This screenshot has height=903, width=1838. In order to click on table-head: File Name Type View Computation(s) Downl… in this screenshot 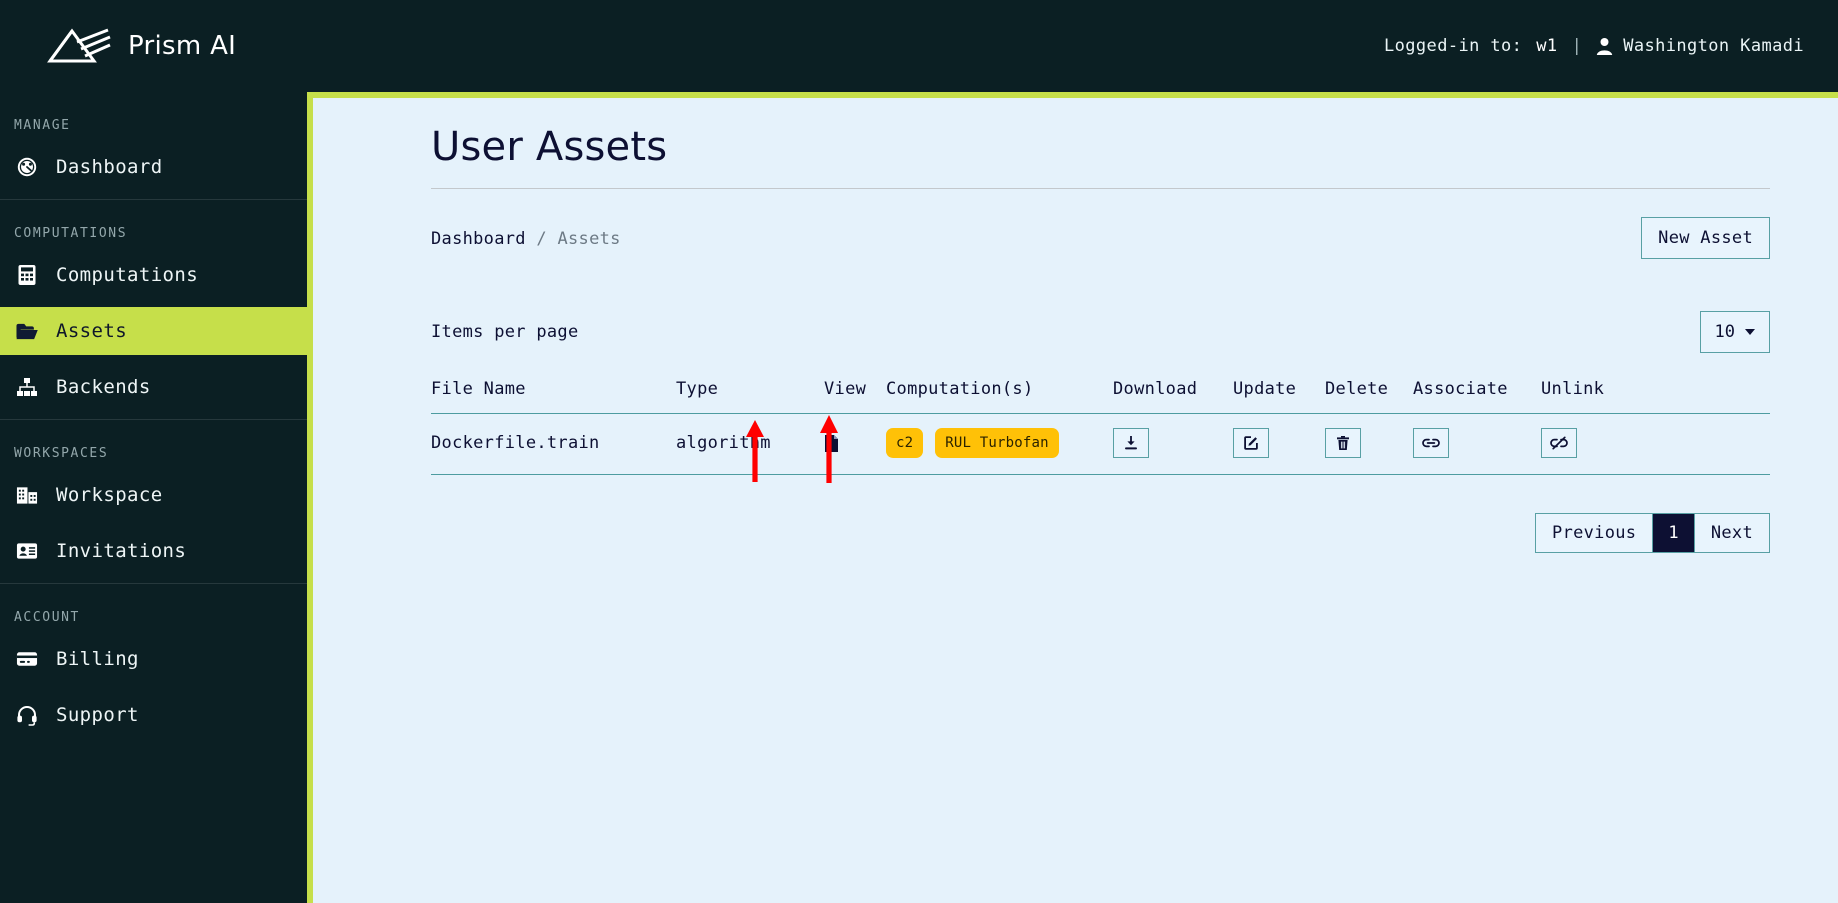, I will do `click(1100, 396)`.